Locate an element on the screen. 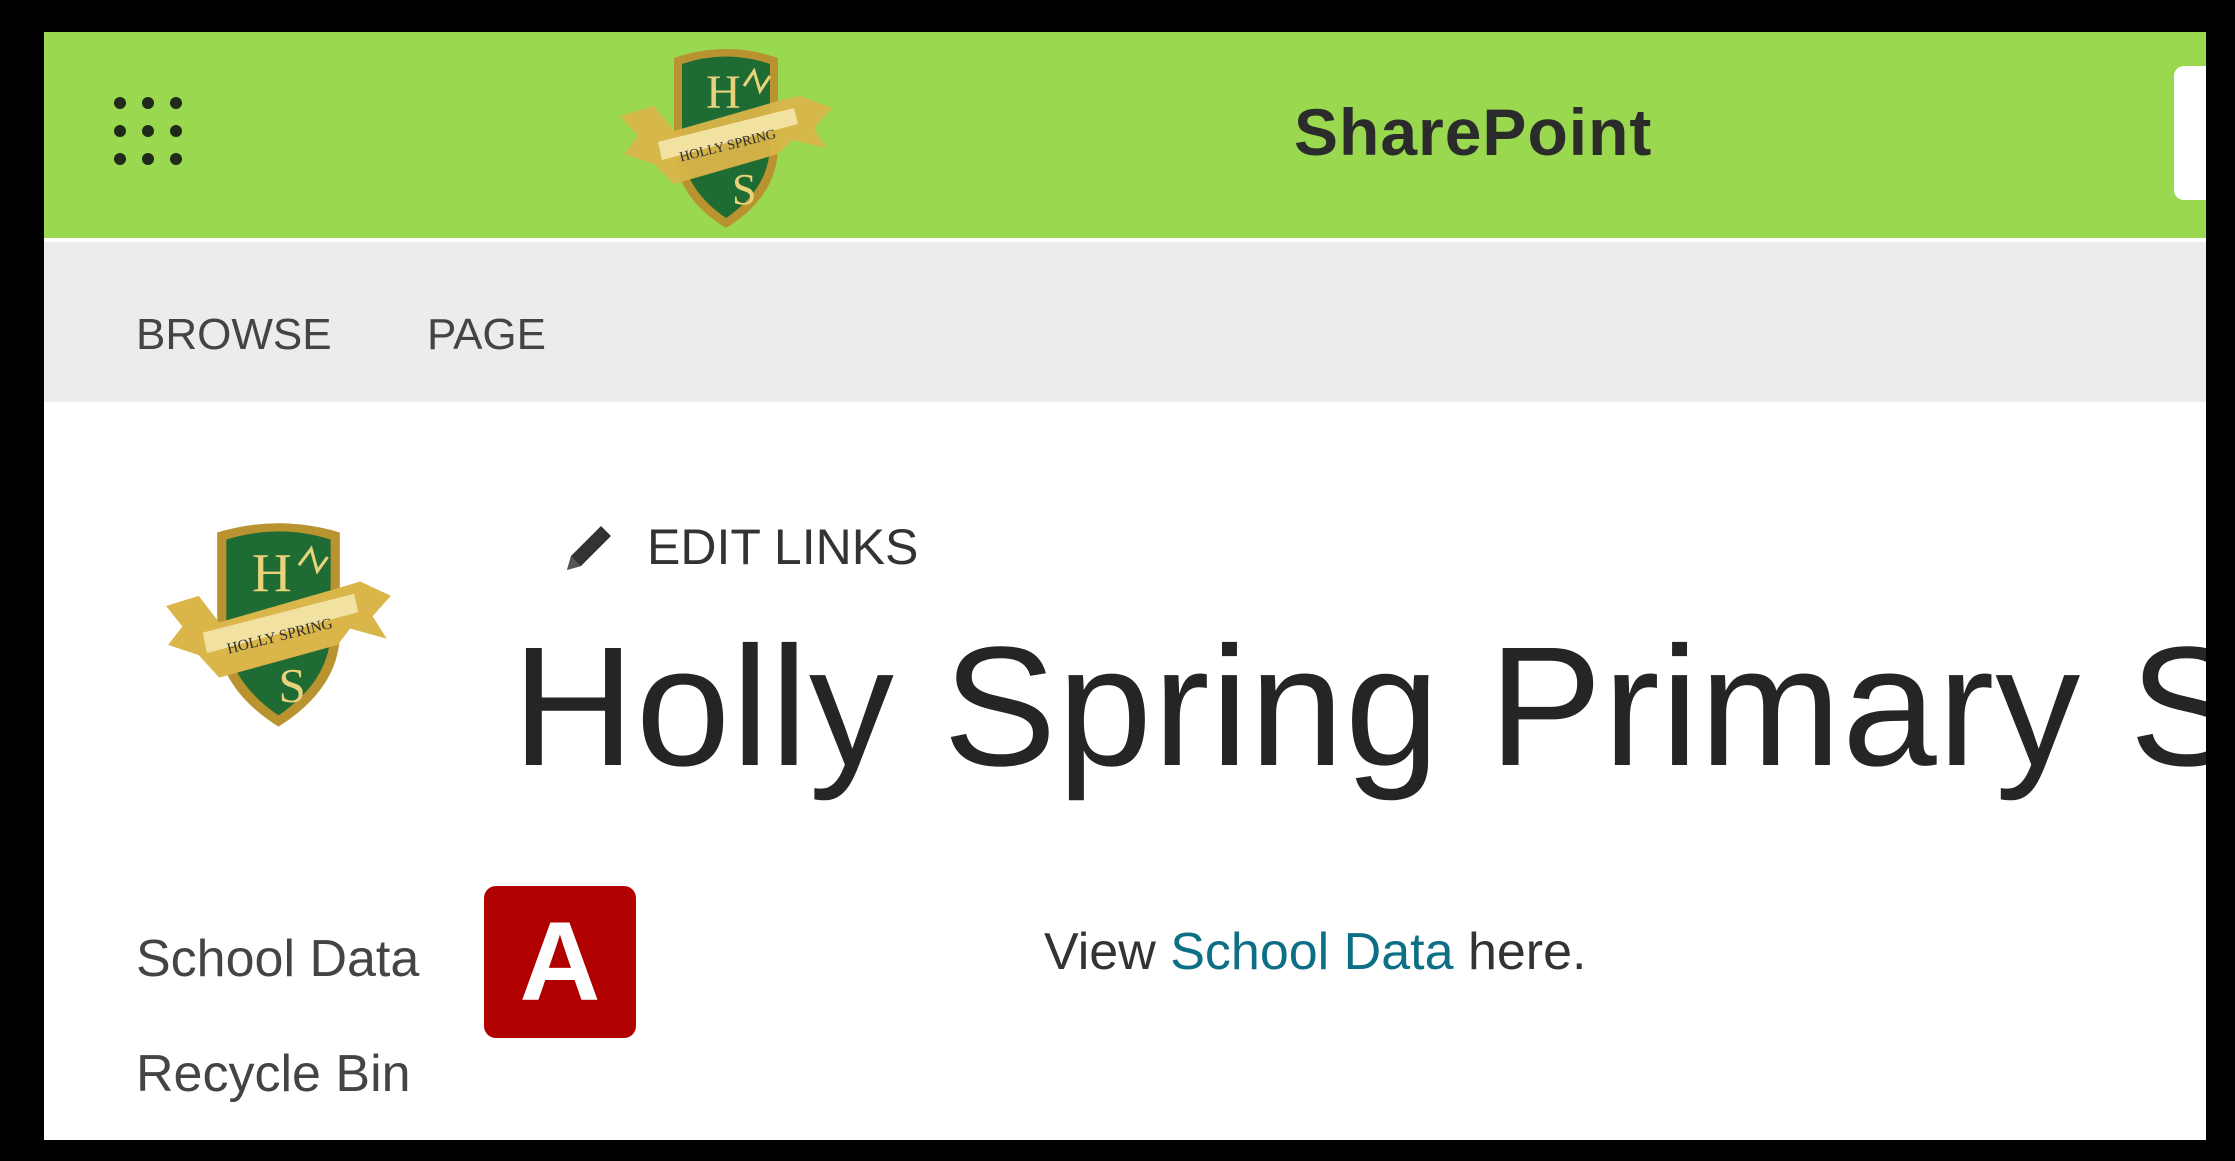 This screenshot has width=2235, height=1161. content-text-suffix: here. is located at coordinates (1520, 952).